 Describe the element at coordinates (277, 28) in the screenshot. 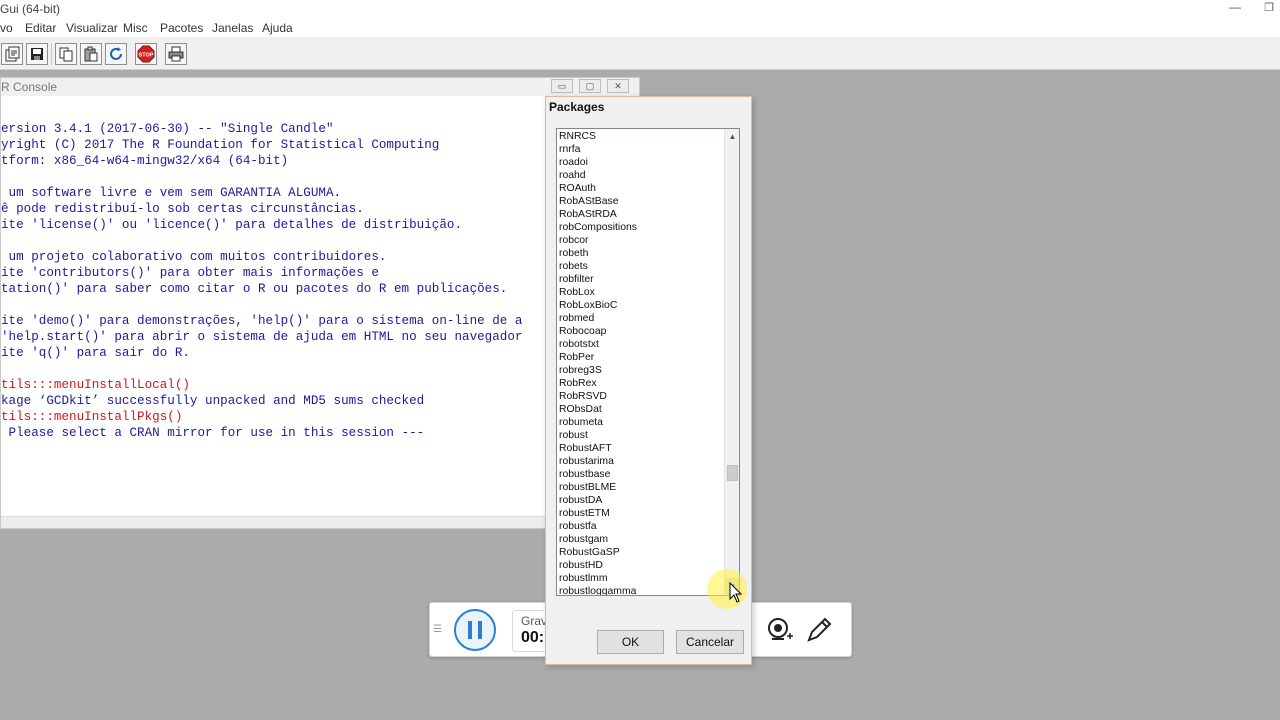

I see `menu-ajuda: Ajuda` at that location.